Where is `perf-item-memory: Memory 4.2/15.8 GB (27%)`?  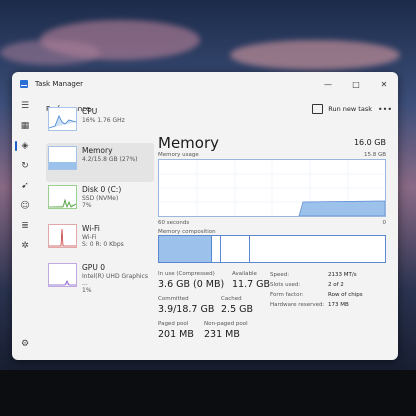
perf-item-memory: Memory 4.2/15.8 GB (27%) is located at coordinates (100, 162).